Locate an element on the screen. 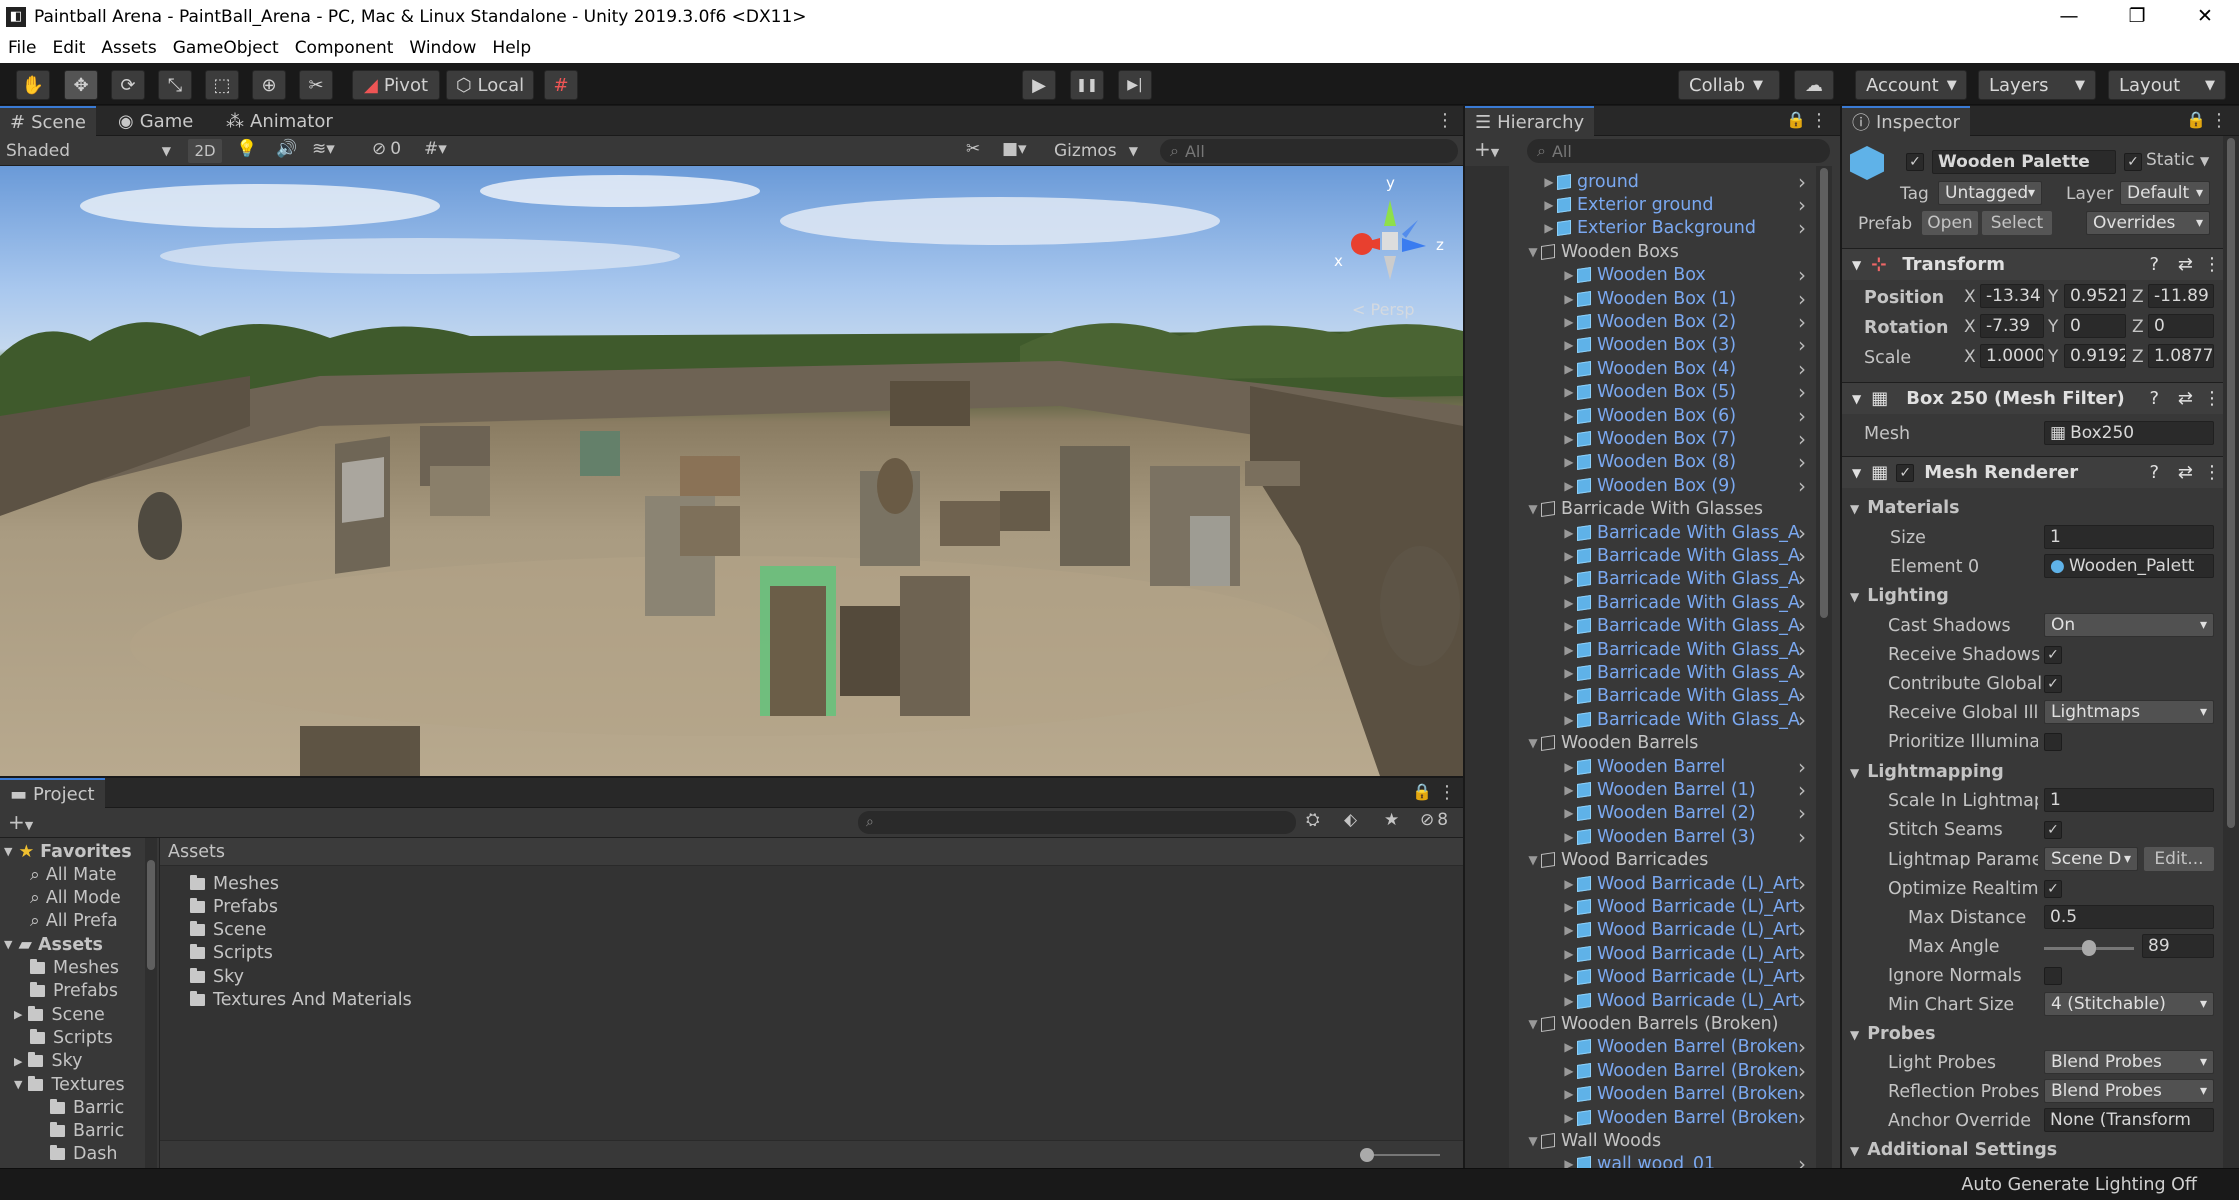 Image resolution: width=2239 pixels, height=1200 pixels. reflection-probes-dropdown: Blend Probes is located at coordinates (2129, 1091).